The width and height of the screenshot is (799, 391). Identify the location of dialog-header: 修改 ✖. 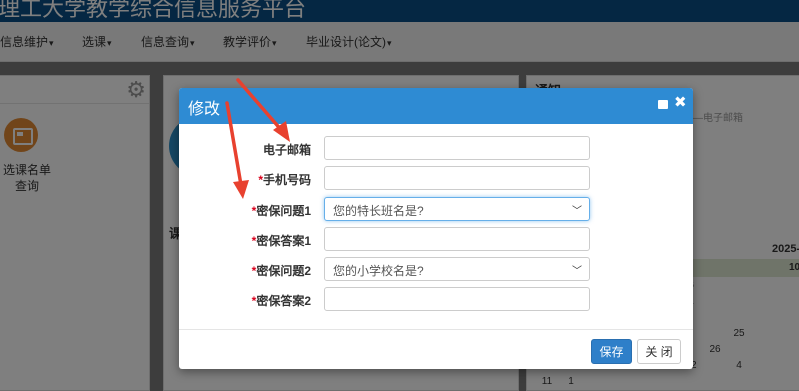
(436, 106).